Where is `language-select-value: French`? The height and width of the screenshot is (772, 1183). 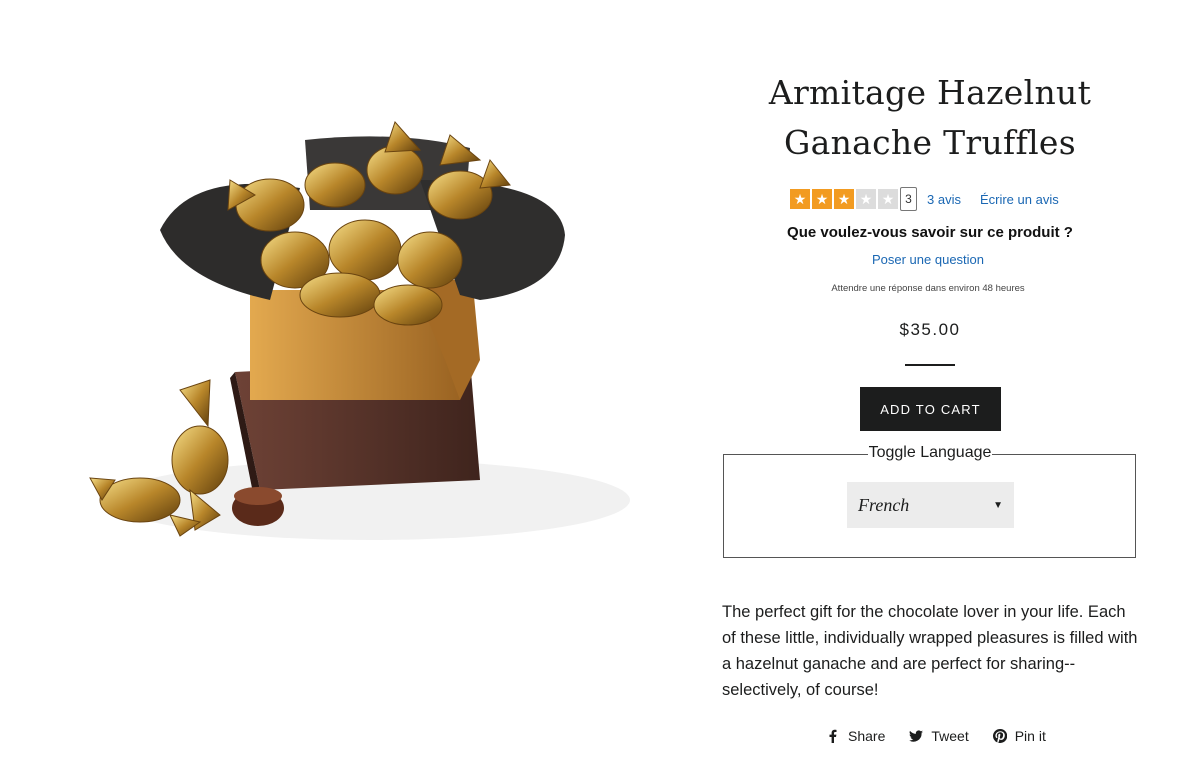
language-select-value: French is located at coordinates (884, 504).